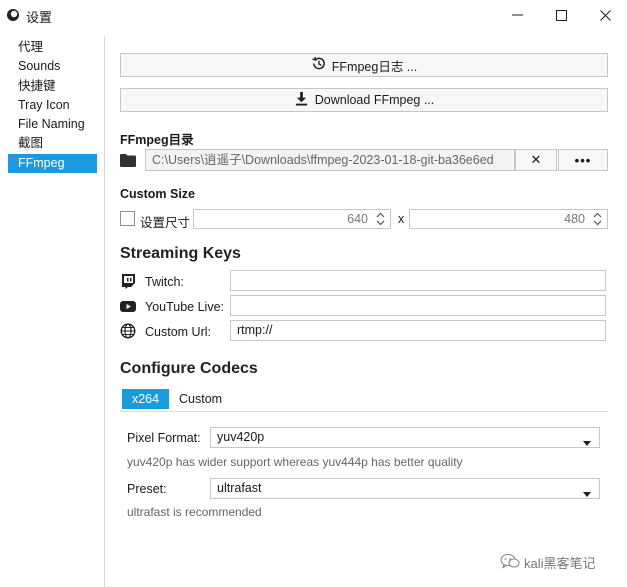  I want to click on clear-path-button: ✕, so click(536, 160).